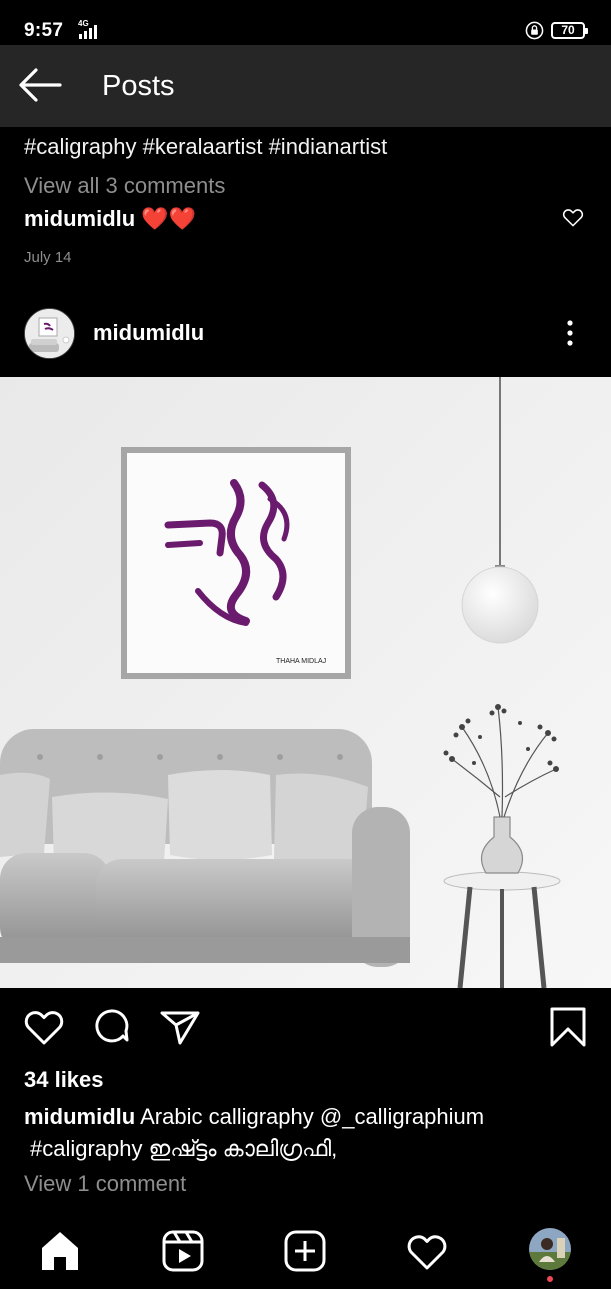 This screenshot has height=1289, width=611. I want to click on share-icon, so click(180, 1027).